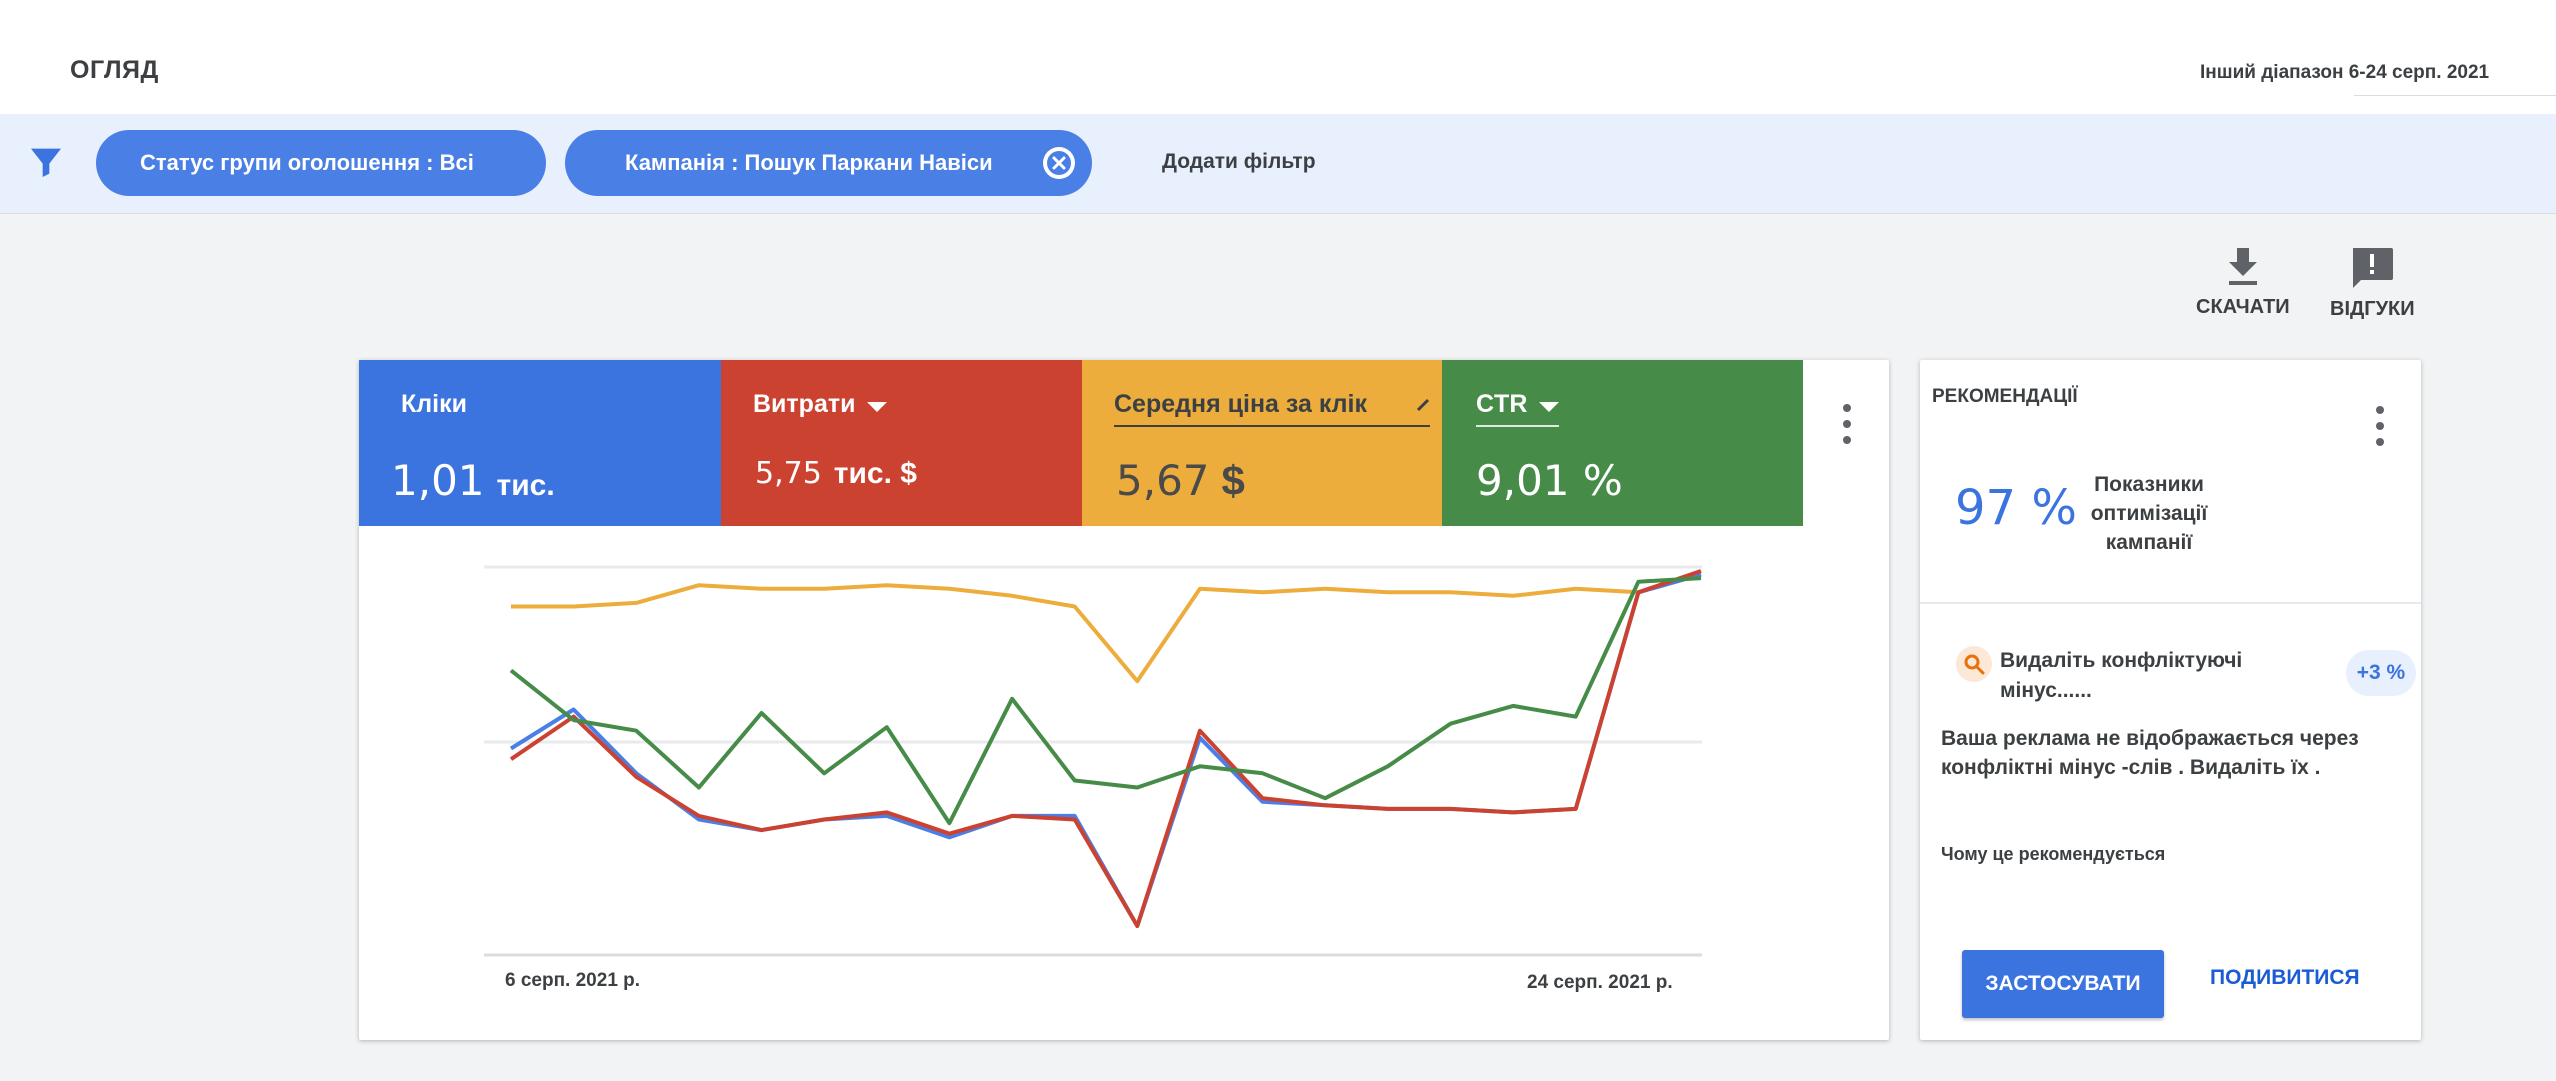 The image size is (2556, 1081). Describe the element at coordinates (438, 480) in the screenshot. I see `metric-number: 1,01` at that location.